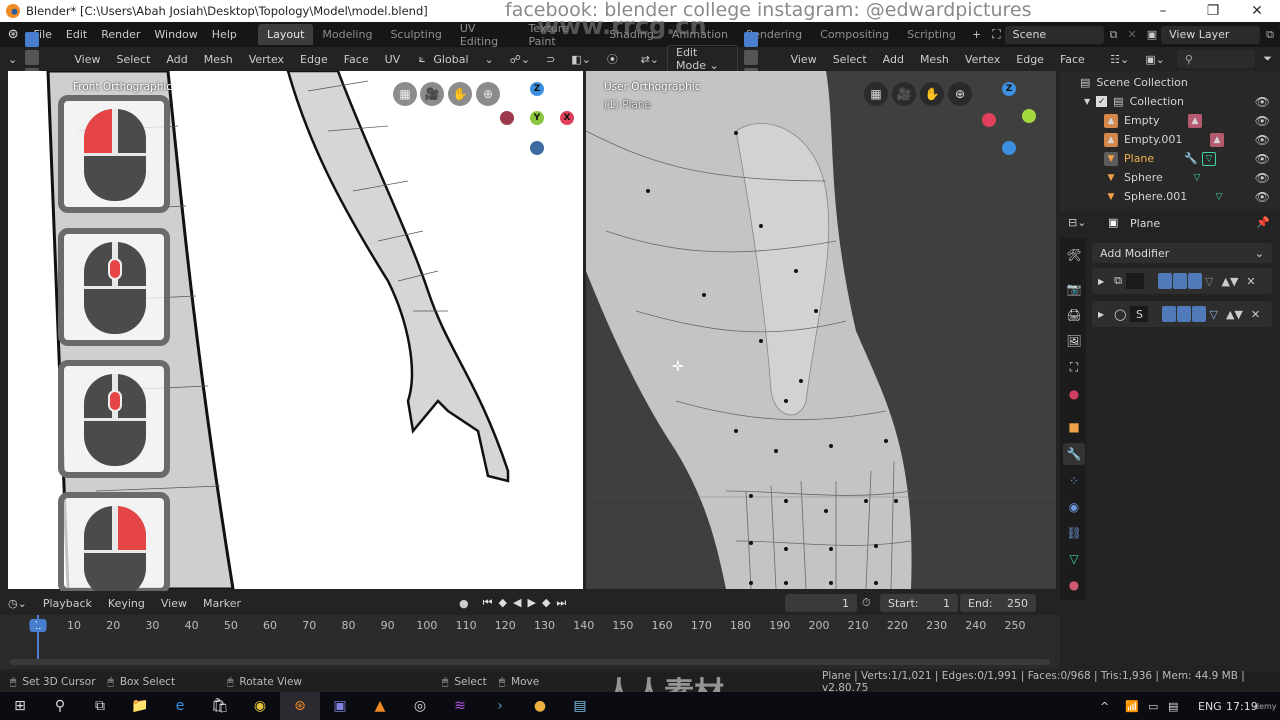 Image resolution: width=1280 pixels, height=720 pixels. What do you see at coordinates (1074, 255) in the screenshot?
I see `tool-tab-icon: 🛠` at bounding box center [1074, 255].